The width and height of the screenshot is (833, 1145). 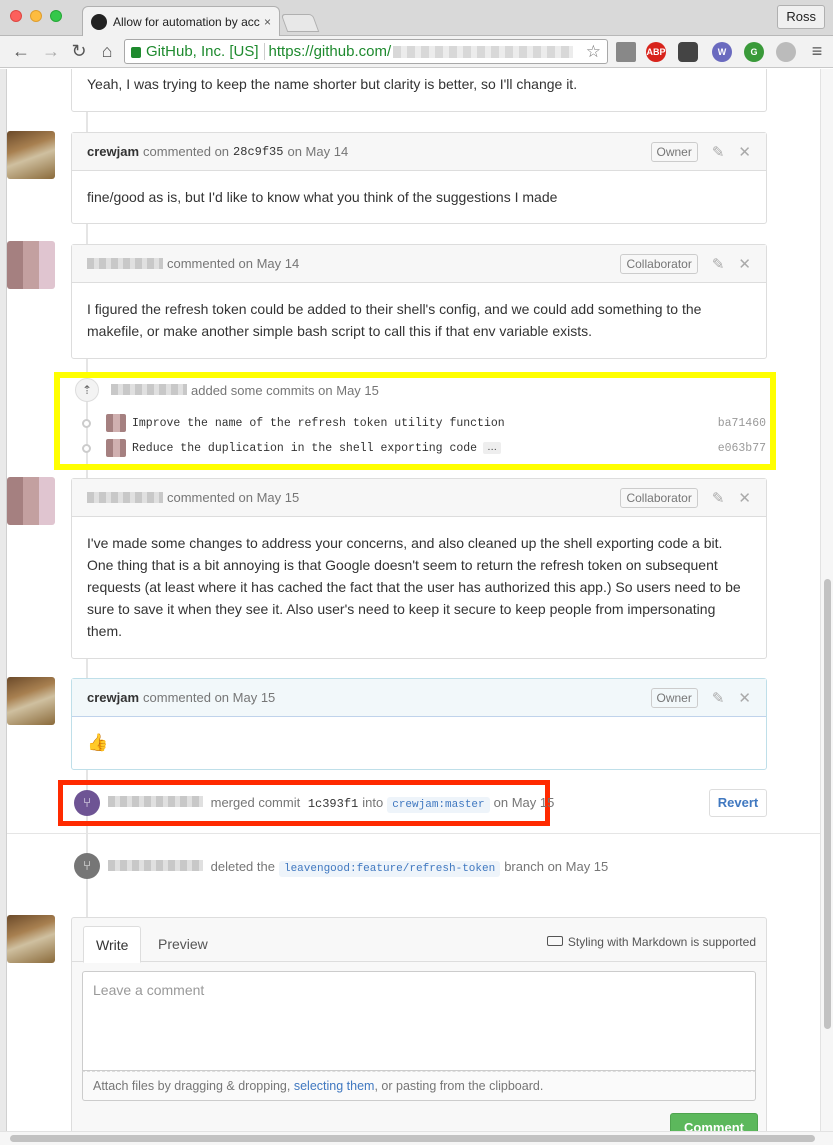 I want to click on comment-date: on May 14, so click(x=317, y=151).